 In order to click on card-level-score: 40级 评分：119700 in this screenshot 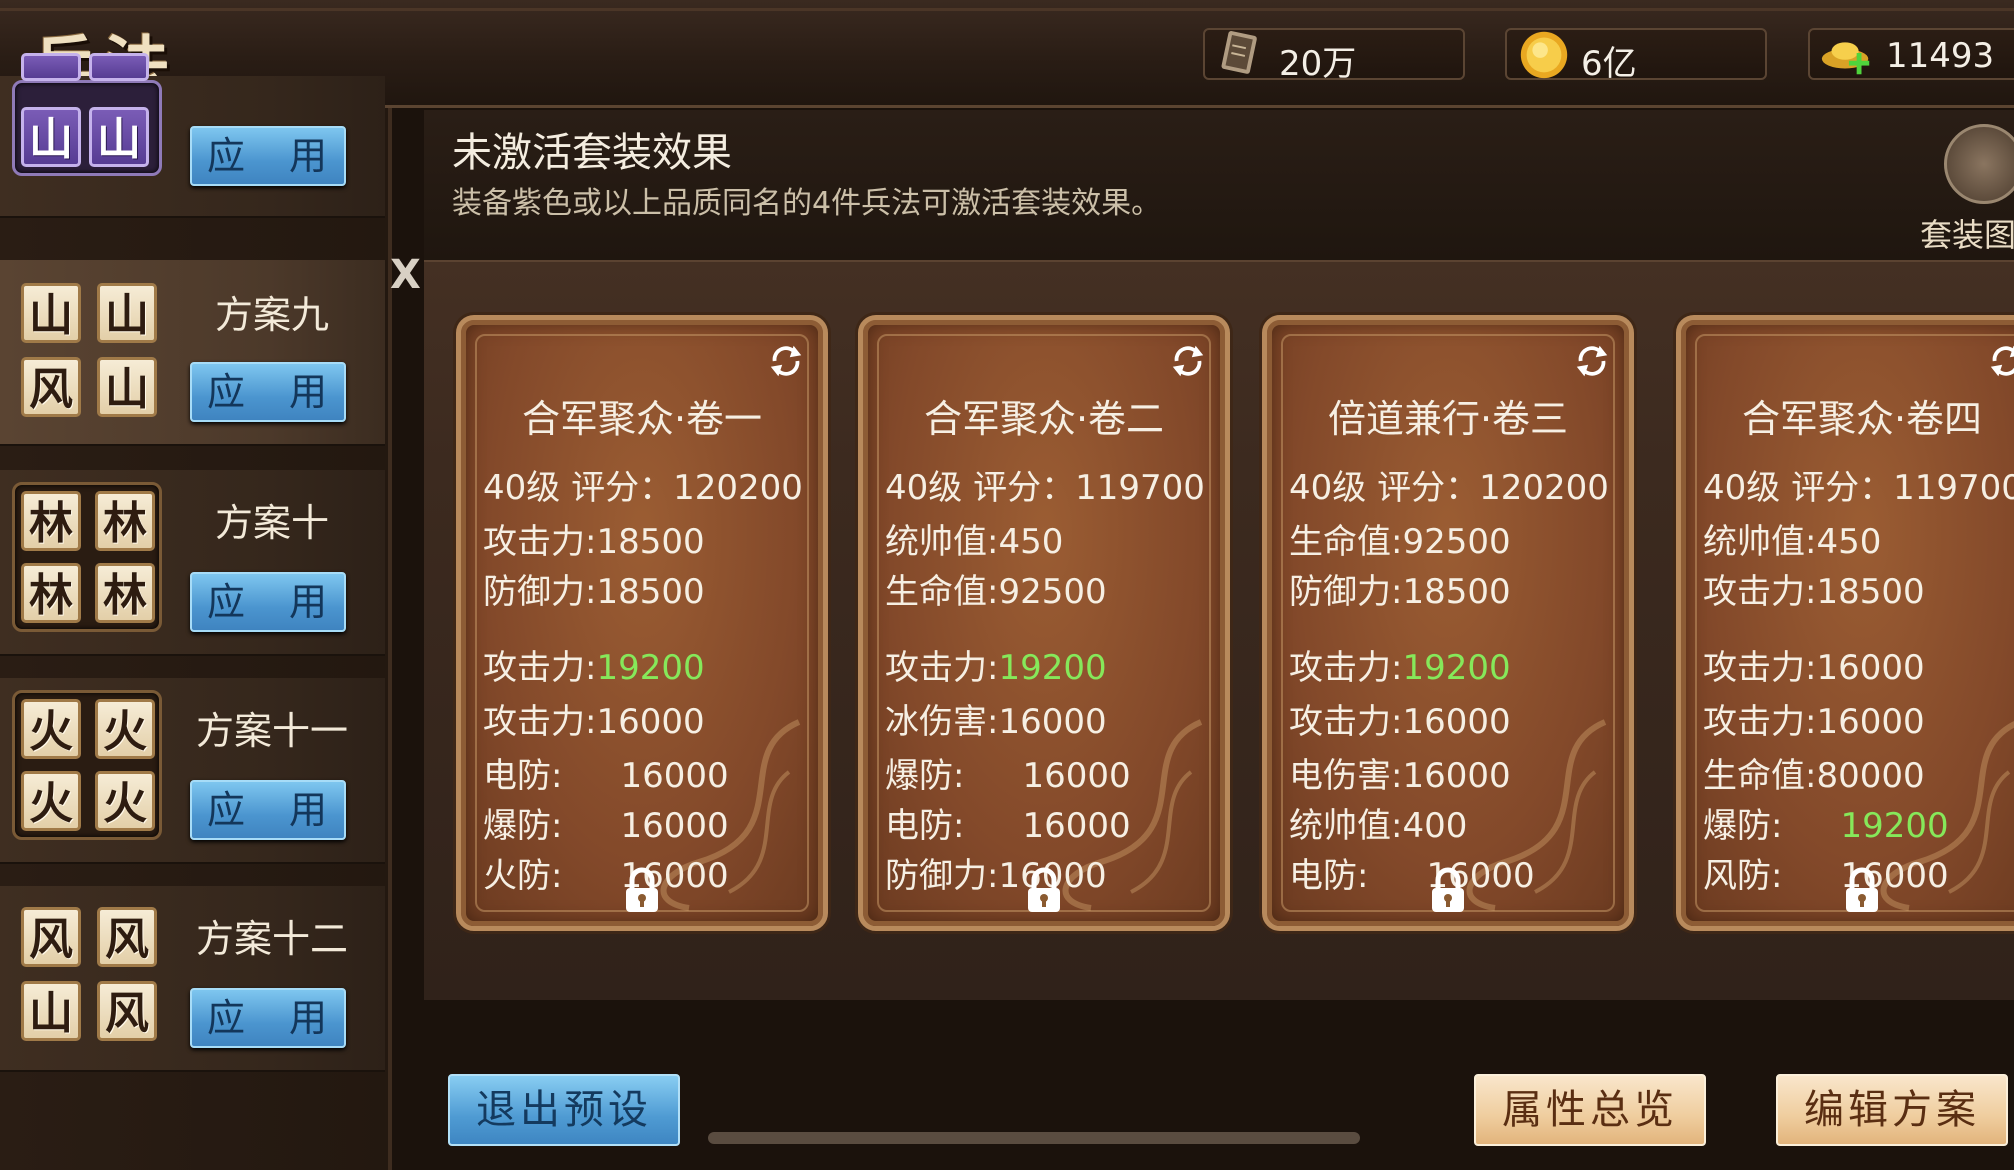, I will do `click(1045, 488)`.